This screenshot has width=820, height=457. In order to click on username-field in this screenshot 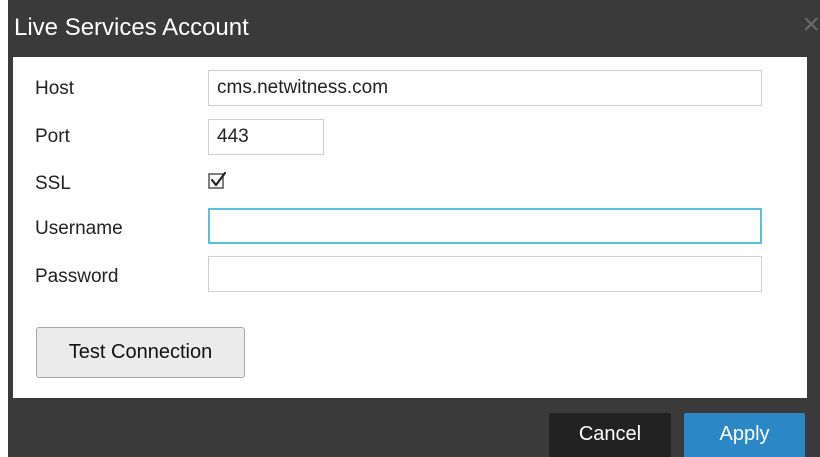, I will do `click(485, 226)`.